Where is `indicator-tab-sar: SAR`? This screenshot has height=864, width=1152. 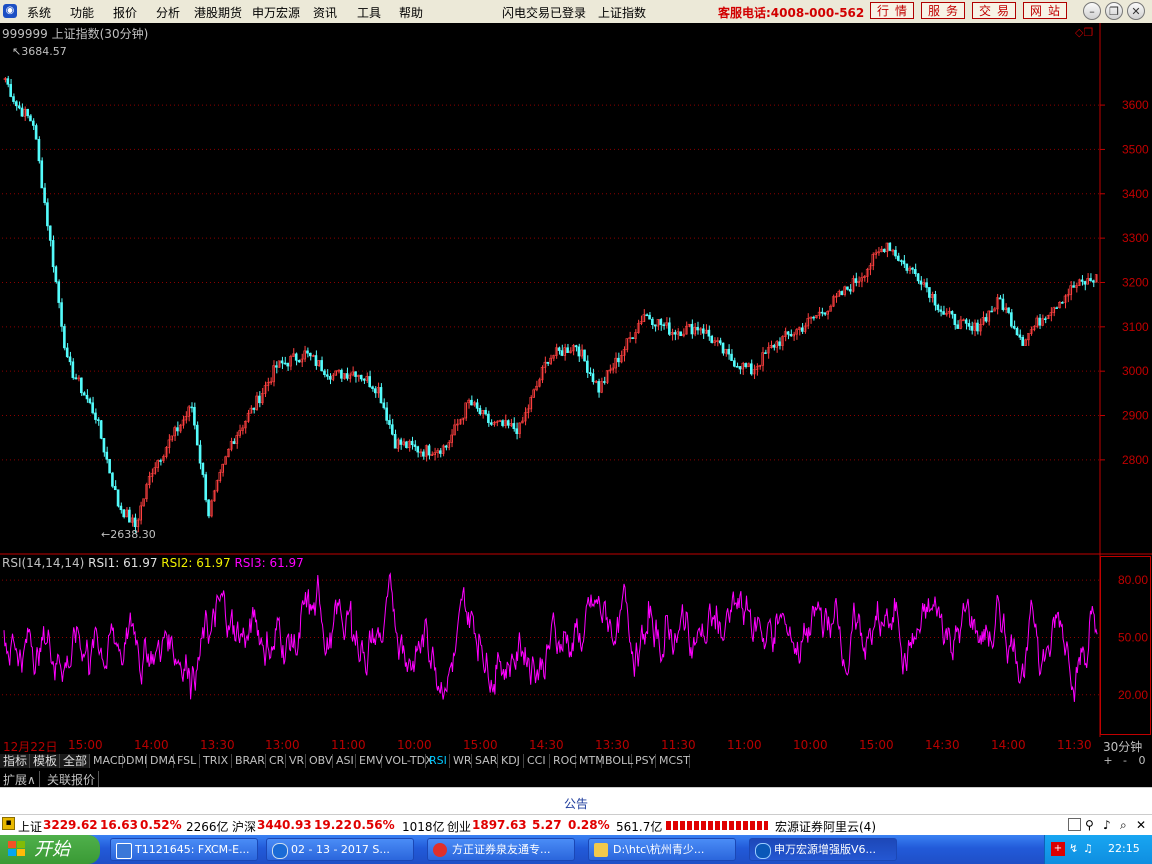
indicator-tab-sar: SAR is located at coordinates (485, 761).